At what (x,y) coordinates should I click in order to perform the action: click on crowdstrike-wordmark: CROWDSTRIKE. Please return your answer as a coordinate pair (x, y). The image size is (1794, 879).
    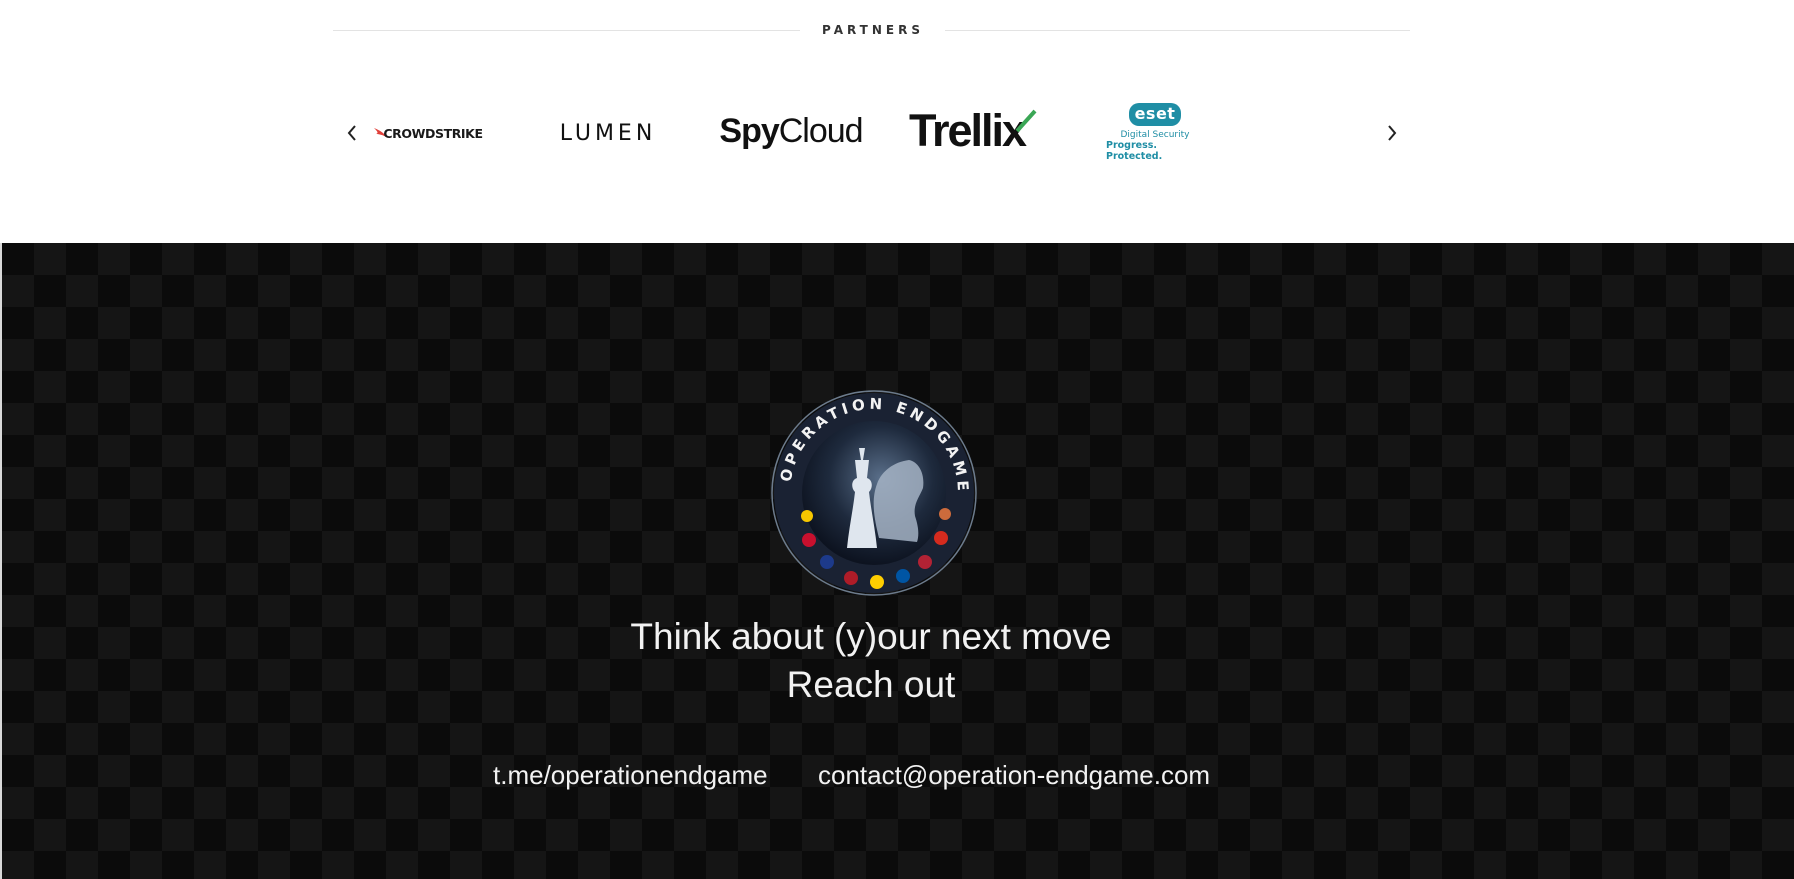
    Looking at the image, I should click on (433, 133).